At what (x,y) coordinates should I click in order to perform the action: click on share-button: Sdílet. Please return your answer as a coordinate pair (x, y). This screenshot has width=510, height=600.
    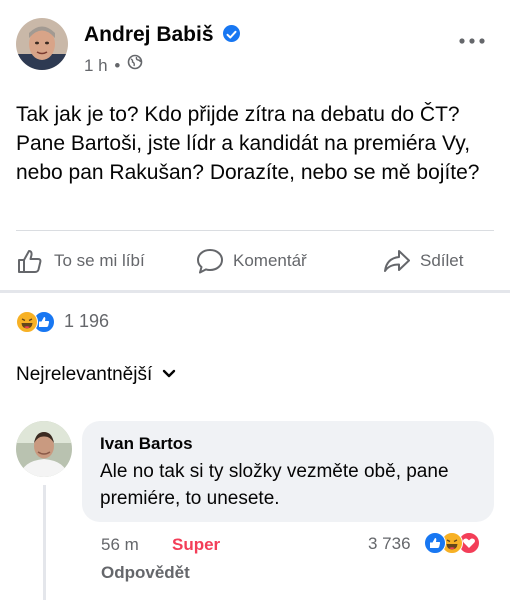
    Looking at the image, I should click on (422, 261).